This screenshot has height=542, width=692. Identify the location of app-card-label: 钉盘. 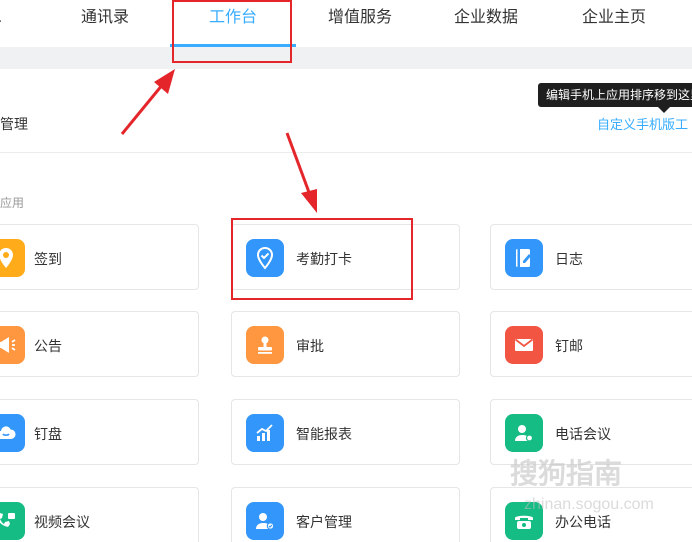
(48, 434).